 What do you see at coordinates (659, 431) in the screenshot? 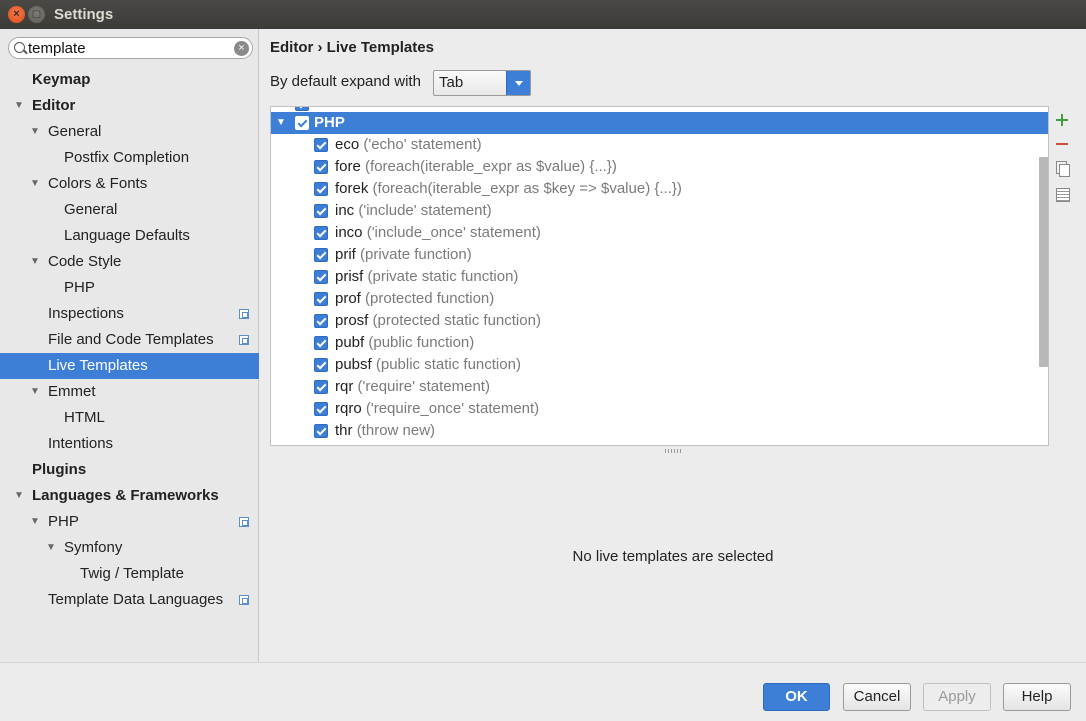
I see `template-row: thr (throw new)` at bounding box center [659, 431].